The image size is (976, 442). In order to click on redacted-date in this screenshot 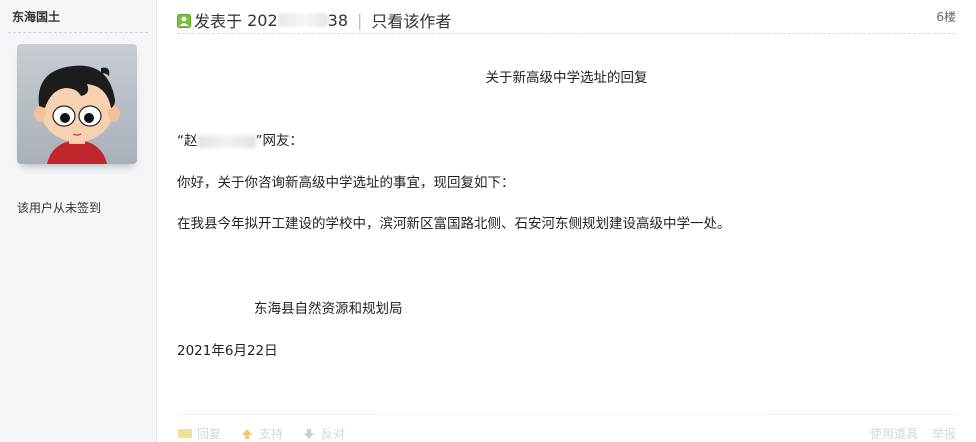, I will do `click(302, 20)`.